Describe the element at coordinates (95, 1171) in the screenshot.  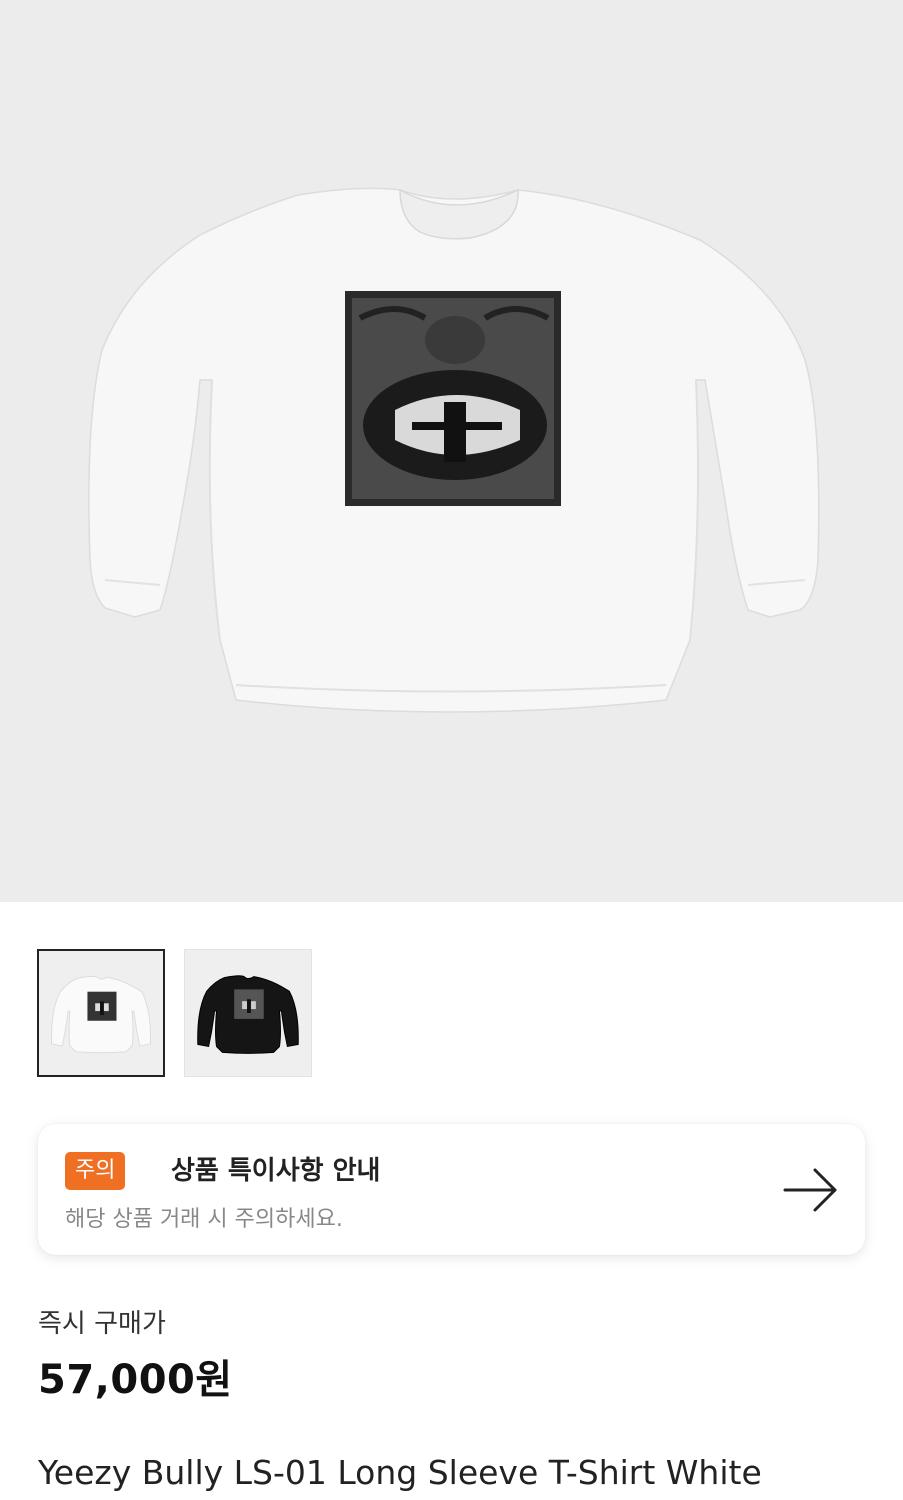
I see `warning-badge: 주의` at that location.